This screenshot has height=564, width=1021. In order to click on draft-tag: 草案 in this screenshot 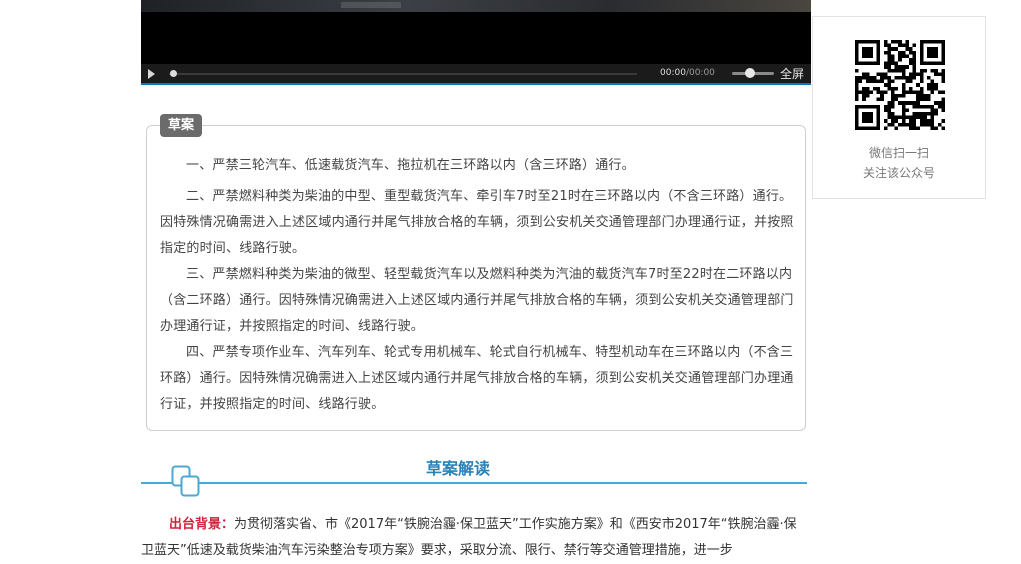, I will do `click(181, 125)`.